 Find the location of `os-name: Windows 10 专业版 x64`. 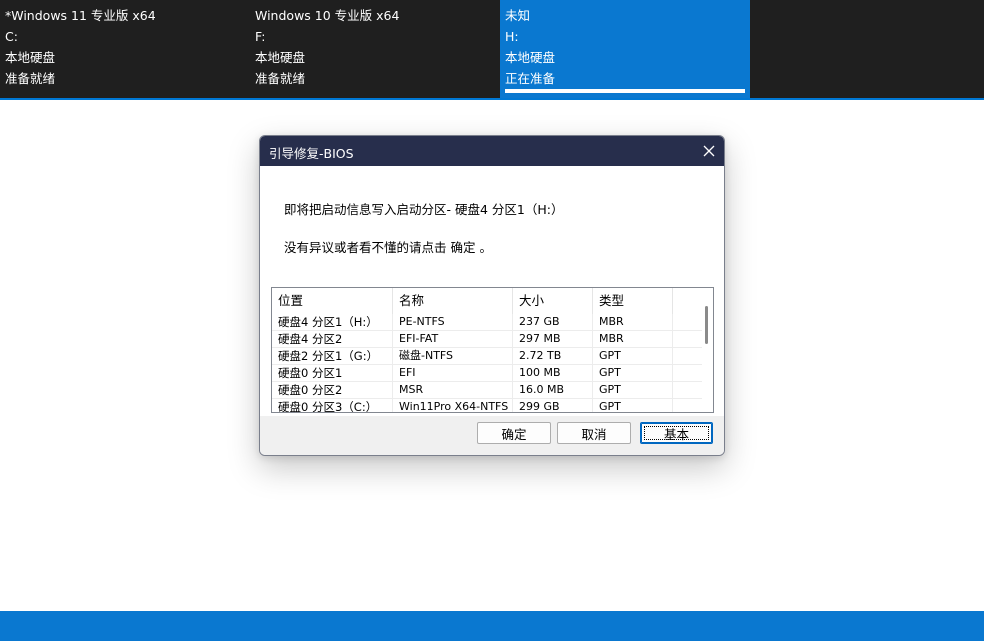

os-name: Windows 10 专业版 x64 is located at coordinates (327, 15).